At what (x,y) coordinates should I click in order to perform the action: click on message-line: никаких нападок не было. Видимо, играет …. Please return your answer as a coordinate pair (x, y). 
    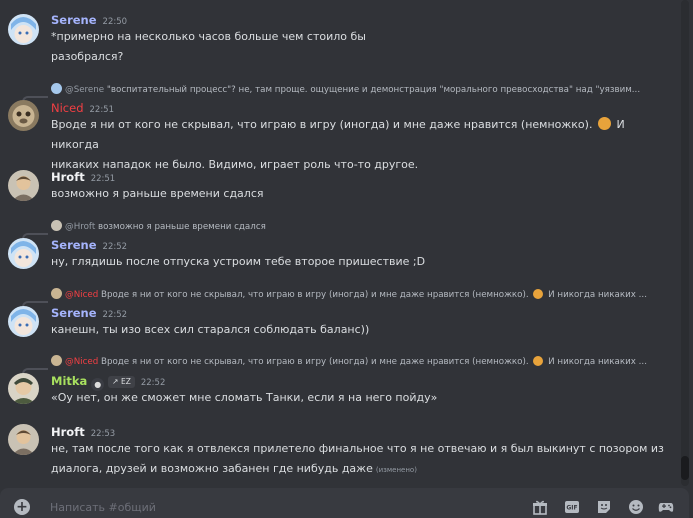
    Looking at the image, I should click on (235, 164).